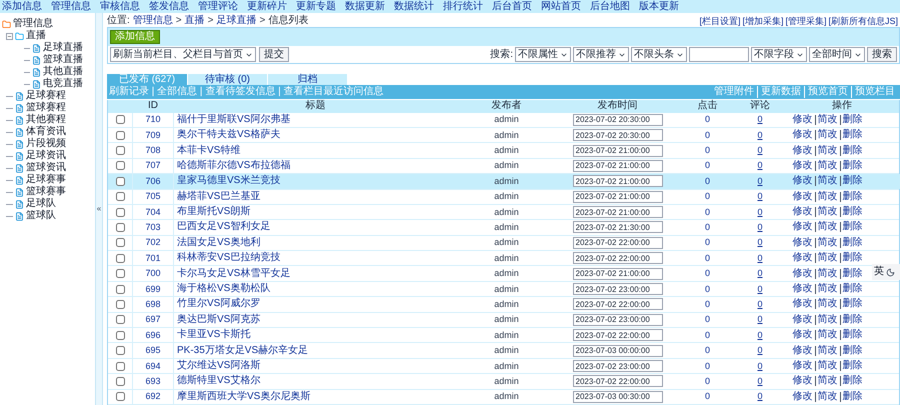 The height and width of the screenshot is (405, 900). I want to click on tree-item: 篮球直播, so click(63, 60).